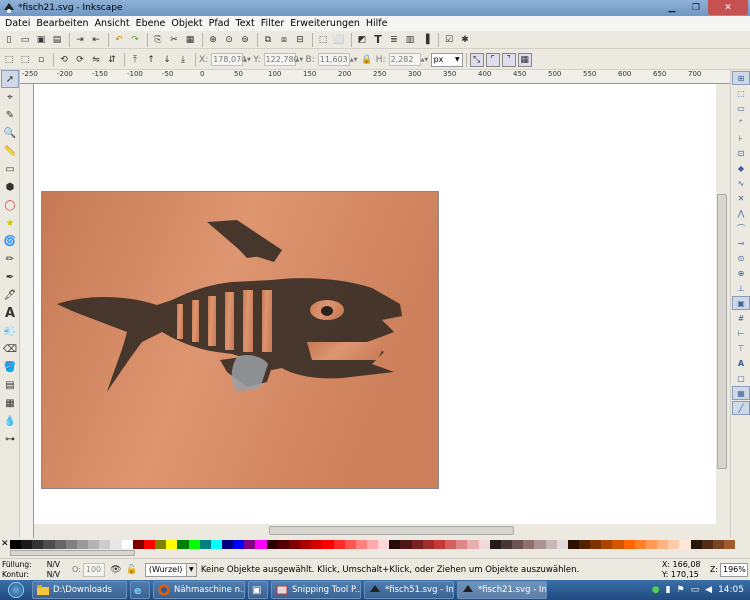  Describe the element at coordinates (10, 439) in the screenshot. I see `connector-tool-icon: ⊶` at that location.